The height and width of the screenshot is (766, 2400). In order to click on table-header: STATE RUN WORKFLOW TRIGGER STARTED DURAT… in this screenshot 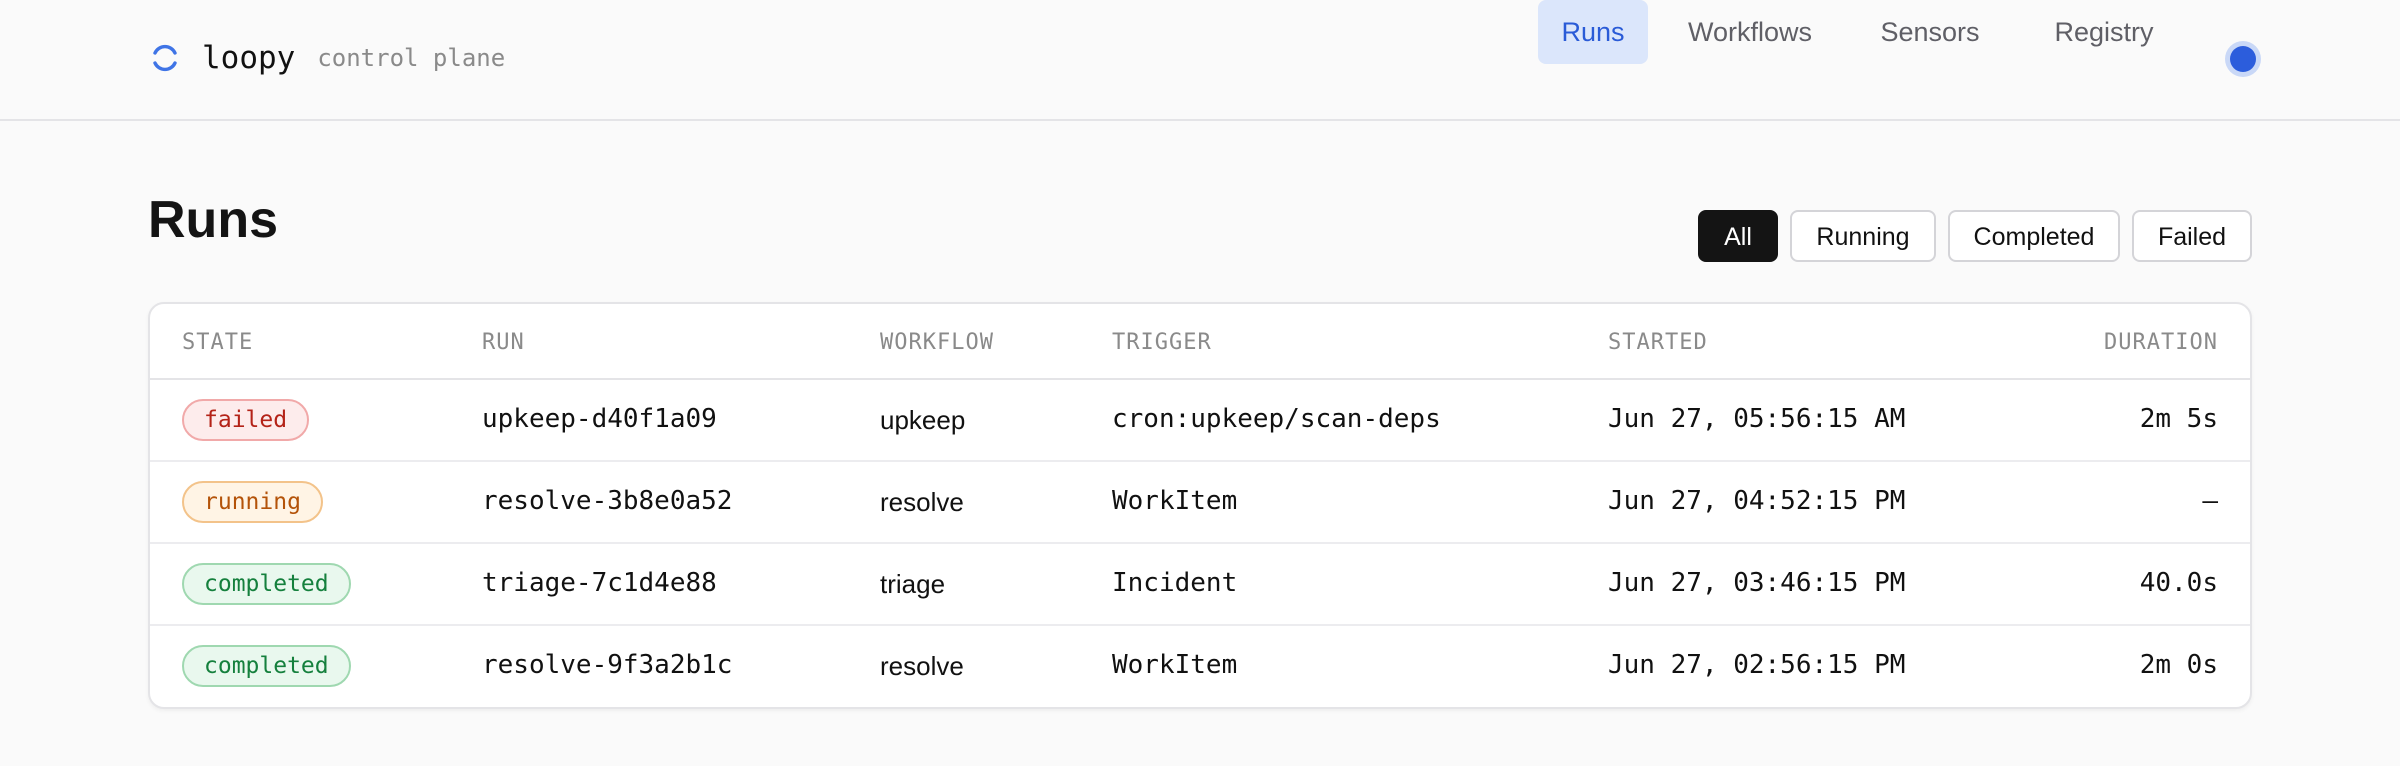, I will do `click(1200, 342)`.